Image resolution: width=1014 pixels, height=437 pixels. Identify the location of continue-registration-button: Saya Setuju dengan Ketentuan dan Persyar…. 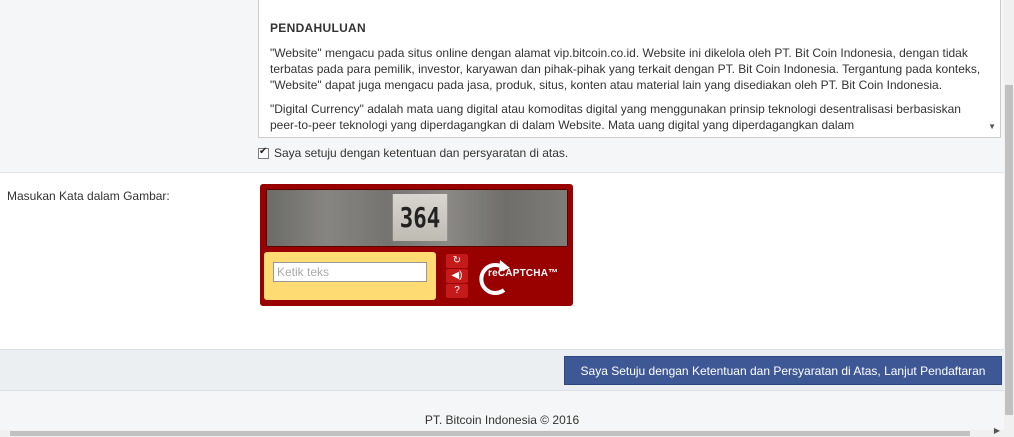
(783, 370).